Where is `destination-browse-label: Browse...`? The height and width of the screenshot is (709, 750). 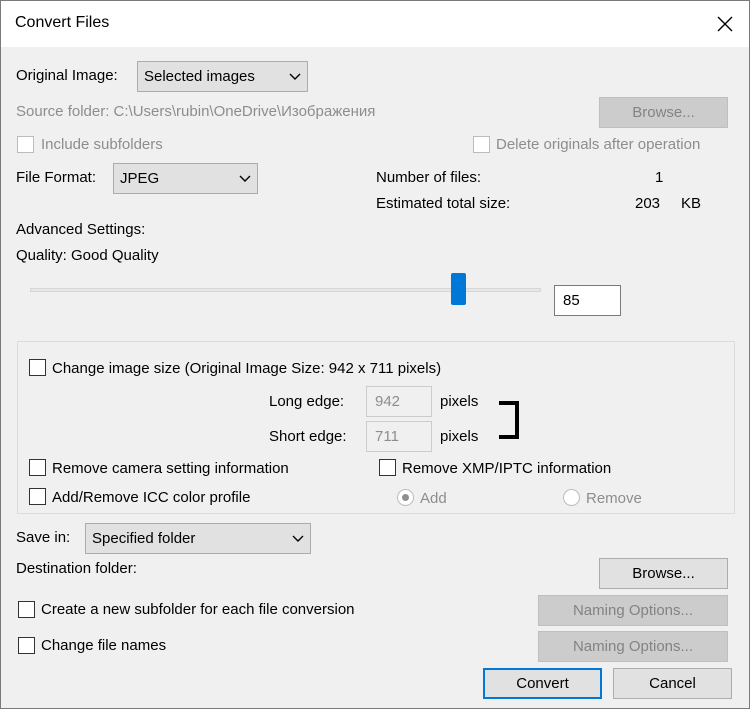
destination-browse-label: Browse... is located at coordinates (663, 573).